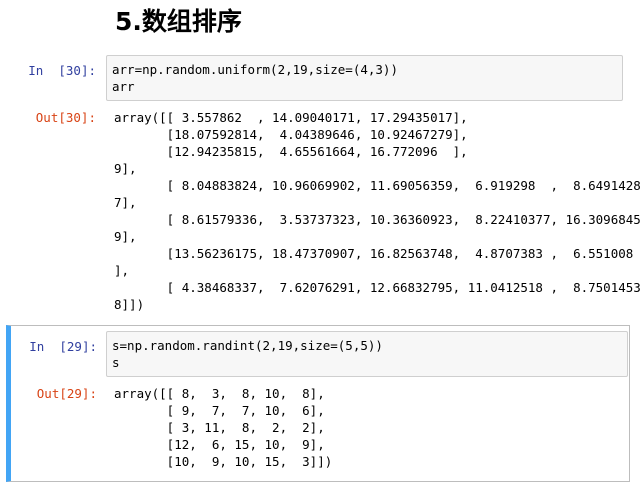  What do you see at coordinates (125, 202) in the screenshot?
I see `output-line: 7],` at bounding box center [125, 202].